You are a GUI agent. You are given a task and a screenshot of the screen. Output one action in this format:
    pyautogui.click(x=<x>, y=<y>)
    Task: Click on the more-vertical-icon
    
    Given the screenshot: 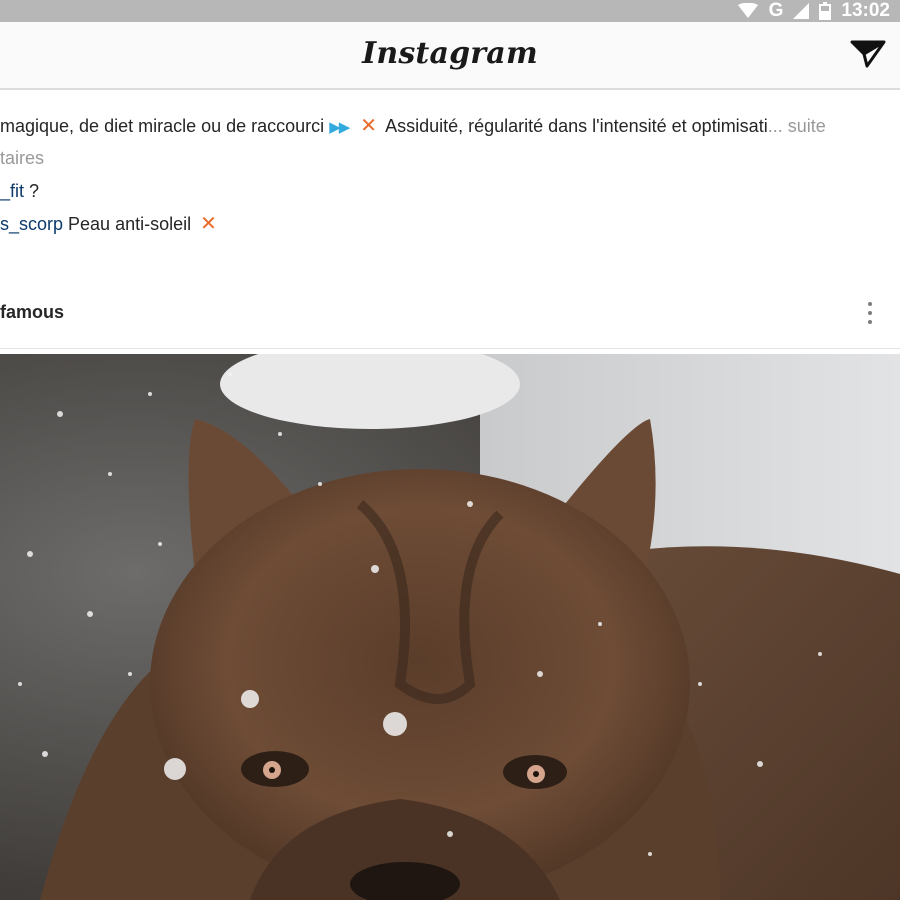 What is the action you would take?
    pyautogui.click(x=870, y=314)
    